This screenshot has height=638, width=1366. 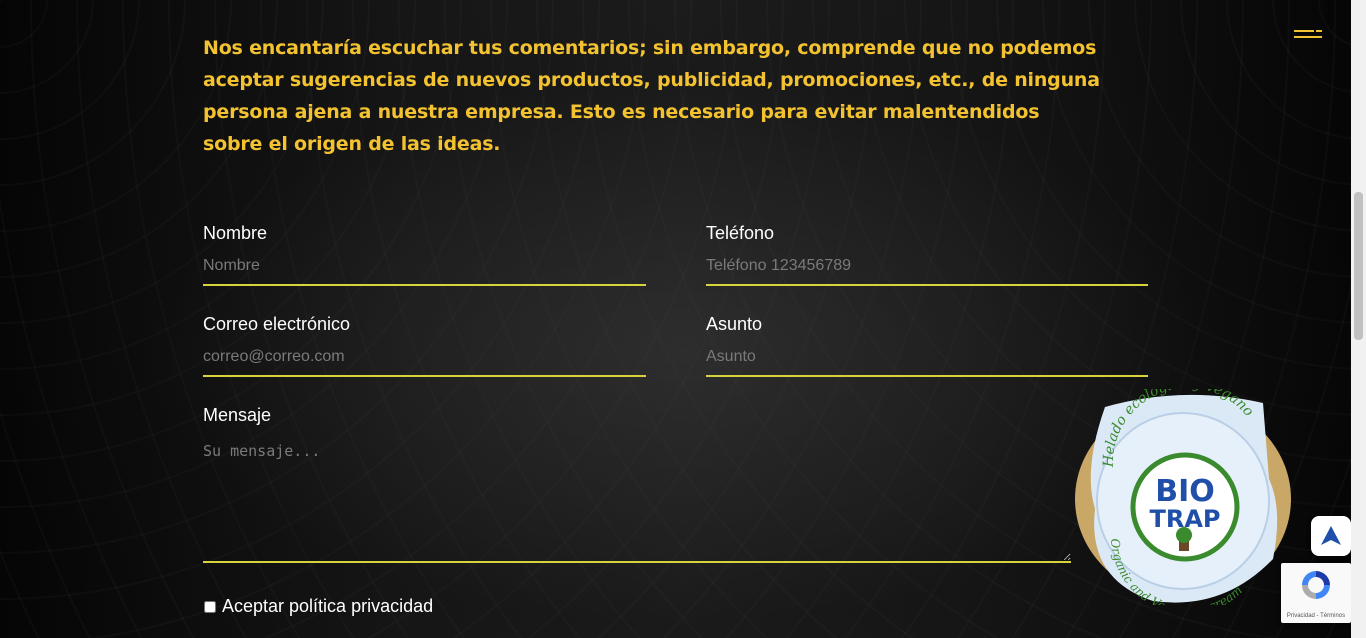 I want to click on menu-lines-icon, so click(x=1309, y=33).